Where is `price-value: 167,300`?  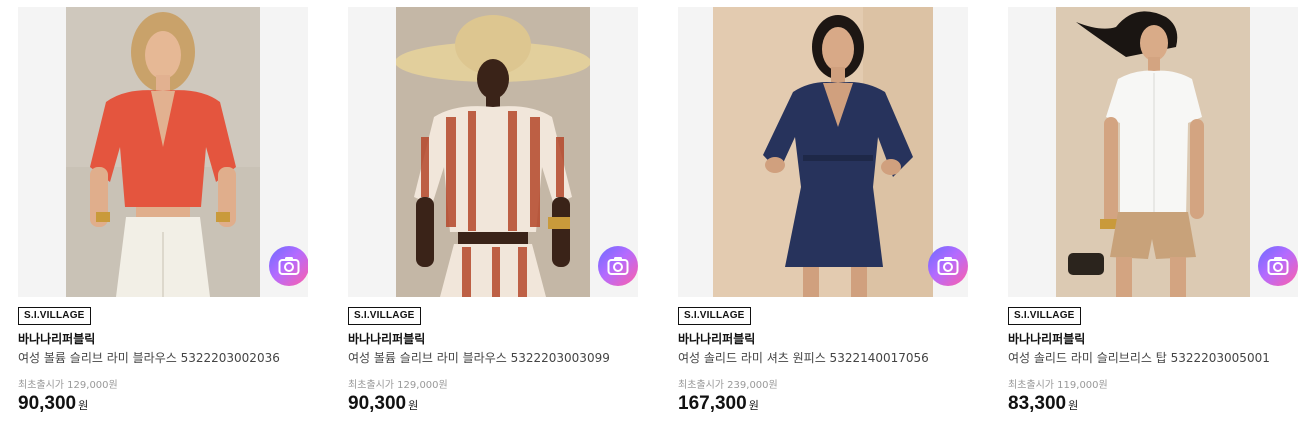
price-value: 167,300 is located at coordinates (712, 403).